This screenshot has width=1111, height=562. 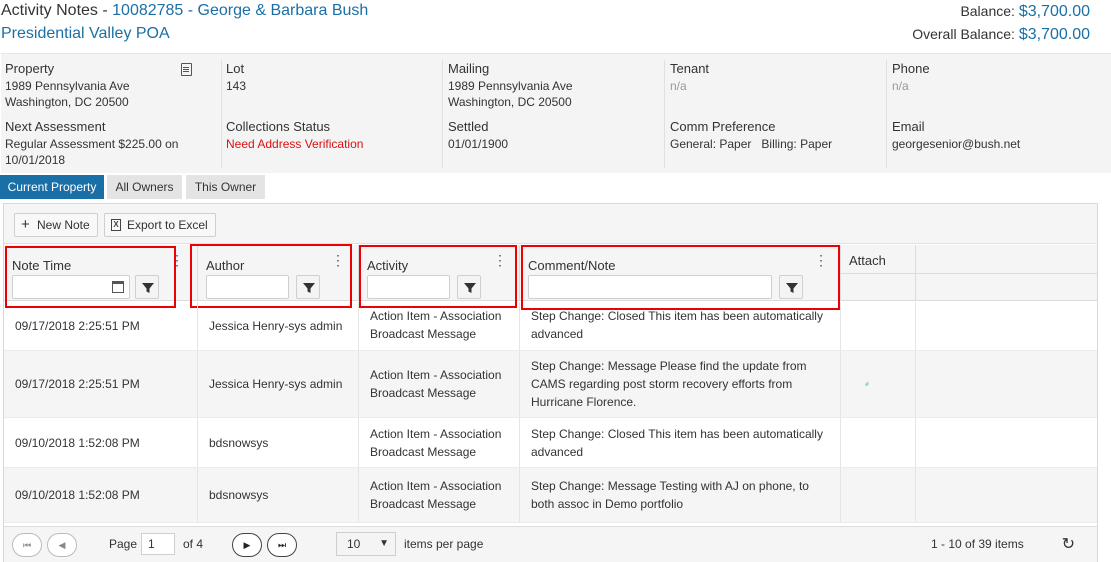 I want to click on collections-status: Need Address Verification, so click(x=294, y=144).